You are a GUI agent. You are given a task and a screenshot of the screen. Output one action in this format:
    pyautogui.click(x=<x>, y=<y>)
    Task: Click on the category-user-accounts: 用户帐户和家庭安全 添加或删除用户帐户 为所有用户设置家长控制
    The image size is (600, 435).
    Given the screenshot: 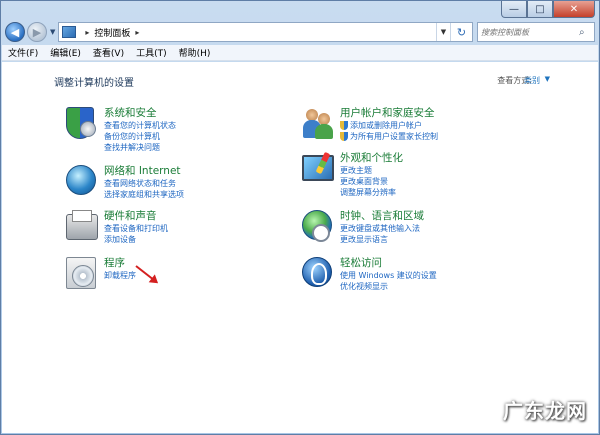 What is the action you would take?
    pyautogui.click(x=370, y=124)
    